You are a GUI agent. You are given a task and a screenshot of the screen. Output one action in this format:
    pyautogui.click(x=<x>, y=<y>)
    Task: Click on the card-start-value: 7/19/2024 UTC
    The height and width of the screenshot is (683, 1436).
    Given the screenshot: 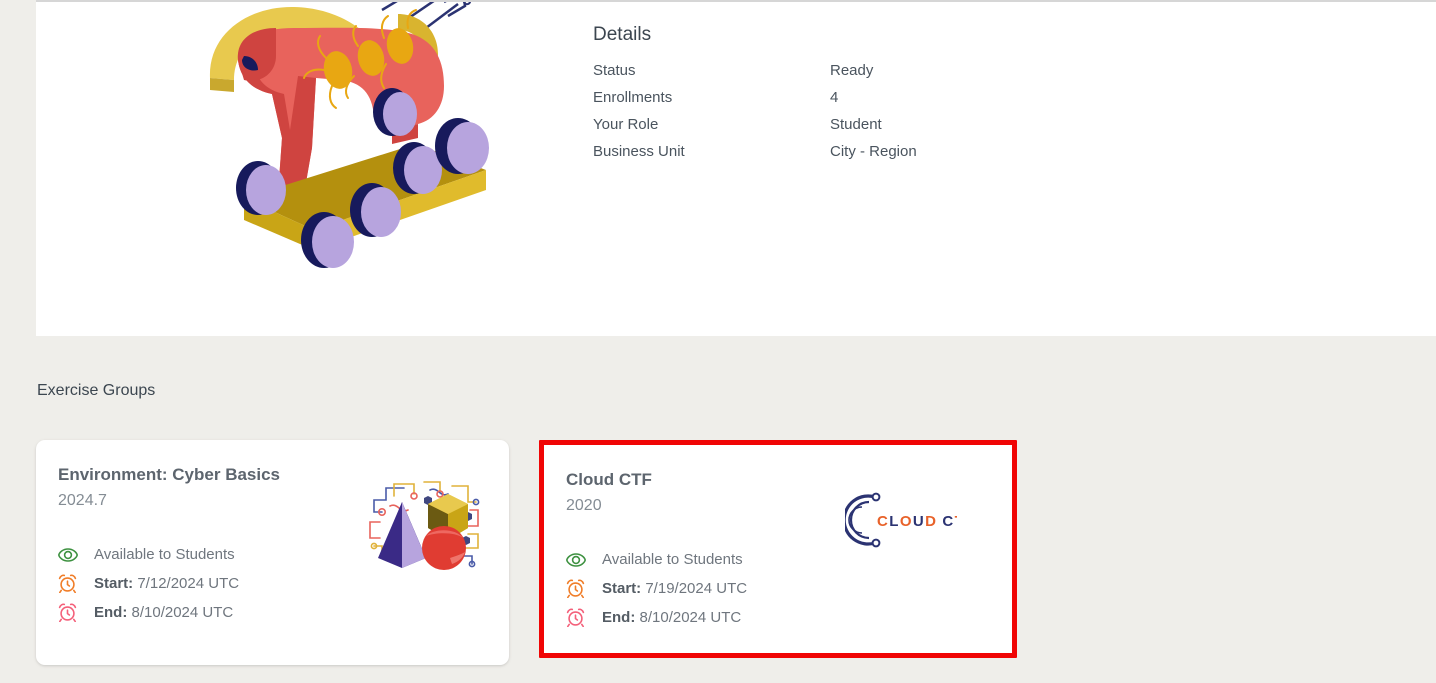 What is the action you would take?
    pyautogui.click(x=696, y=588)
    